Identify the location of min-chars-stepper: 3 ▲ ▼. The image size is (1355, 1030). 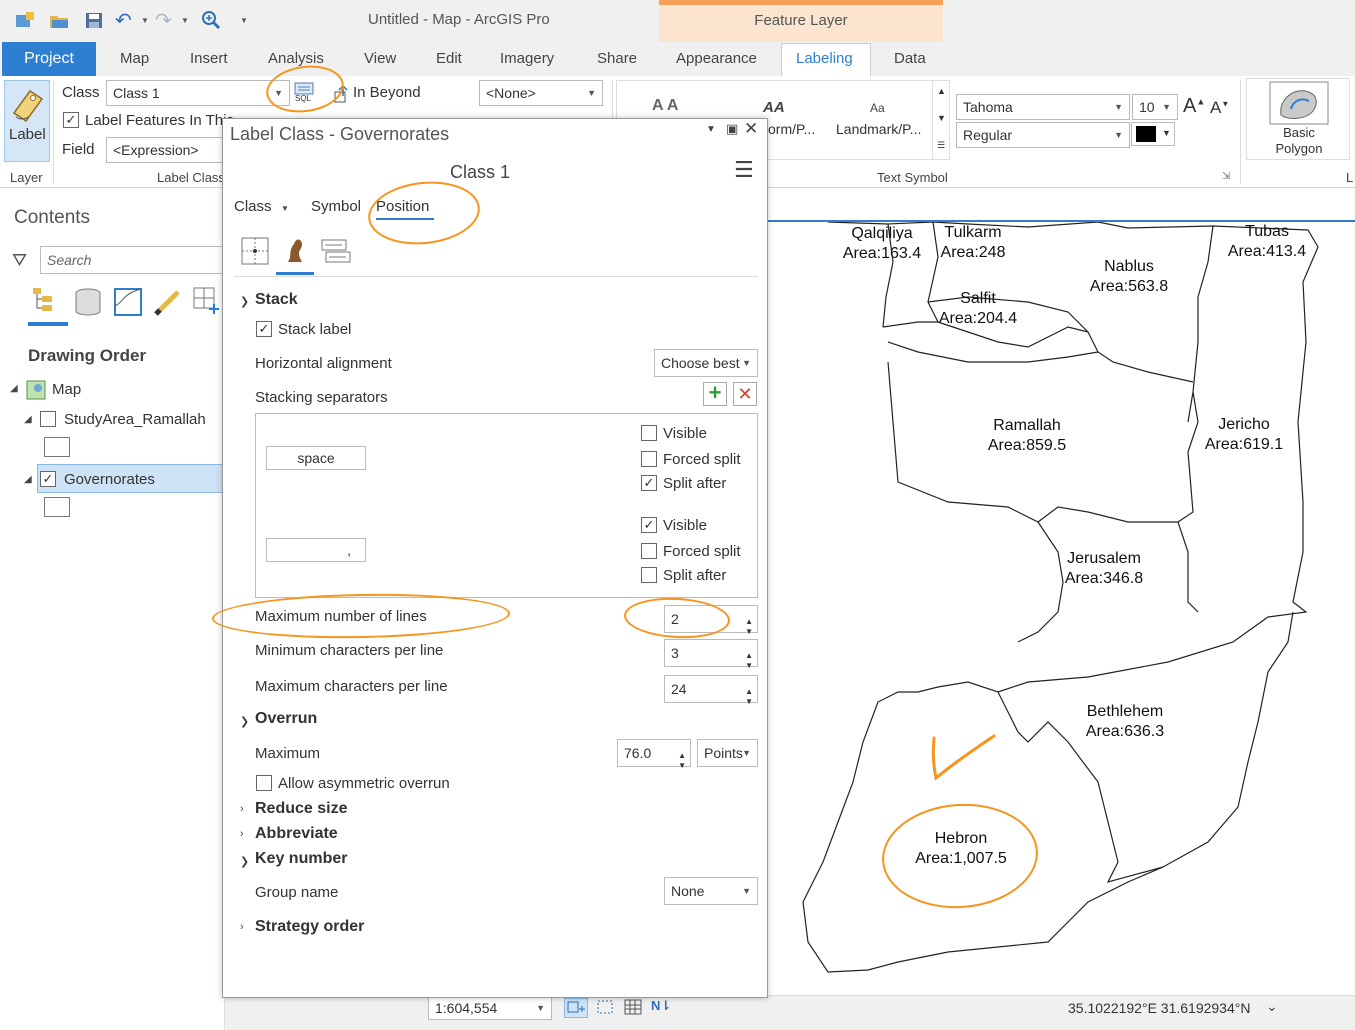
(711, 654).